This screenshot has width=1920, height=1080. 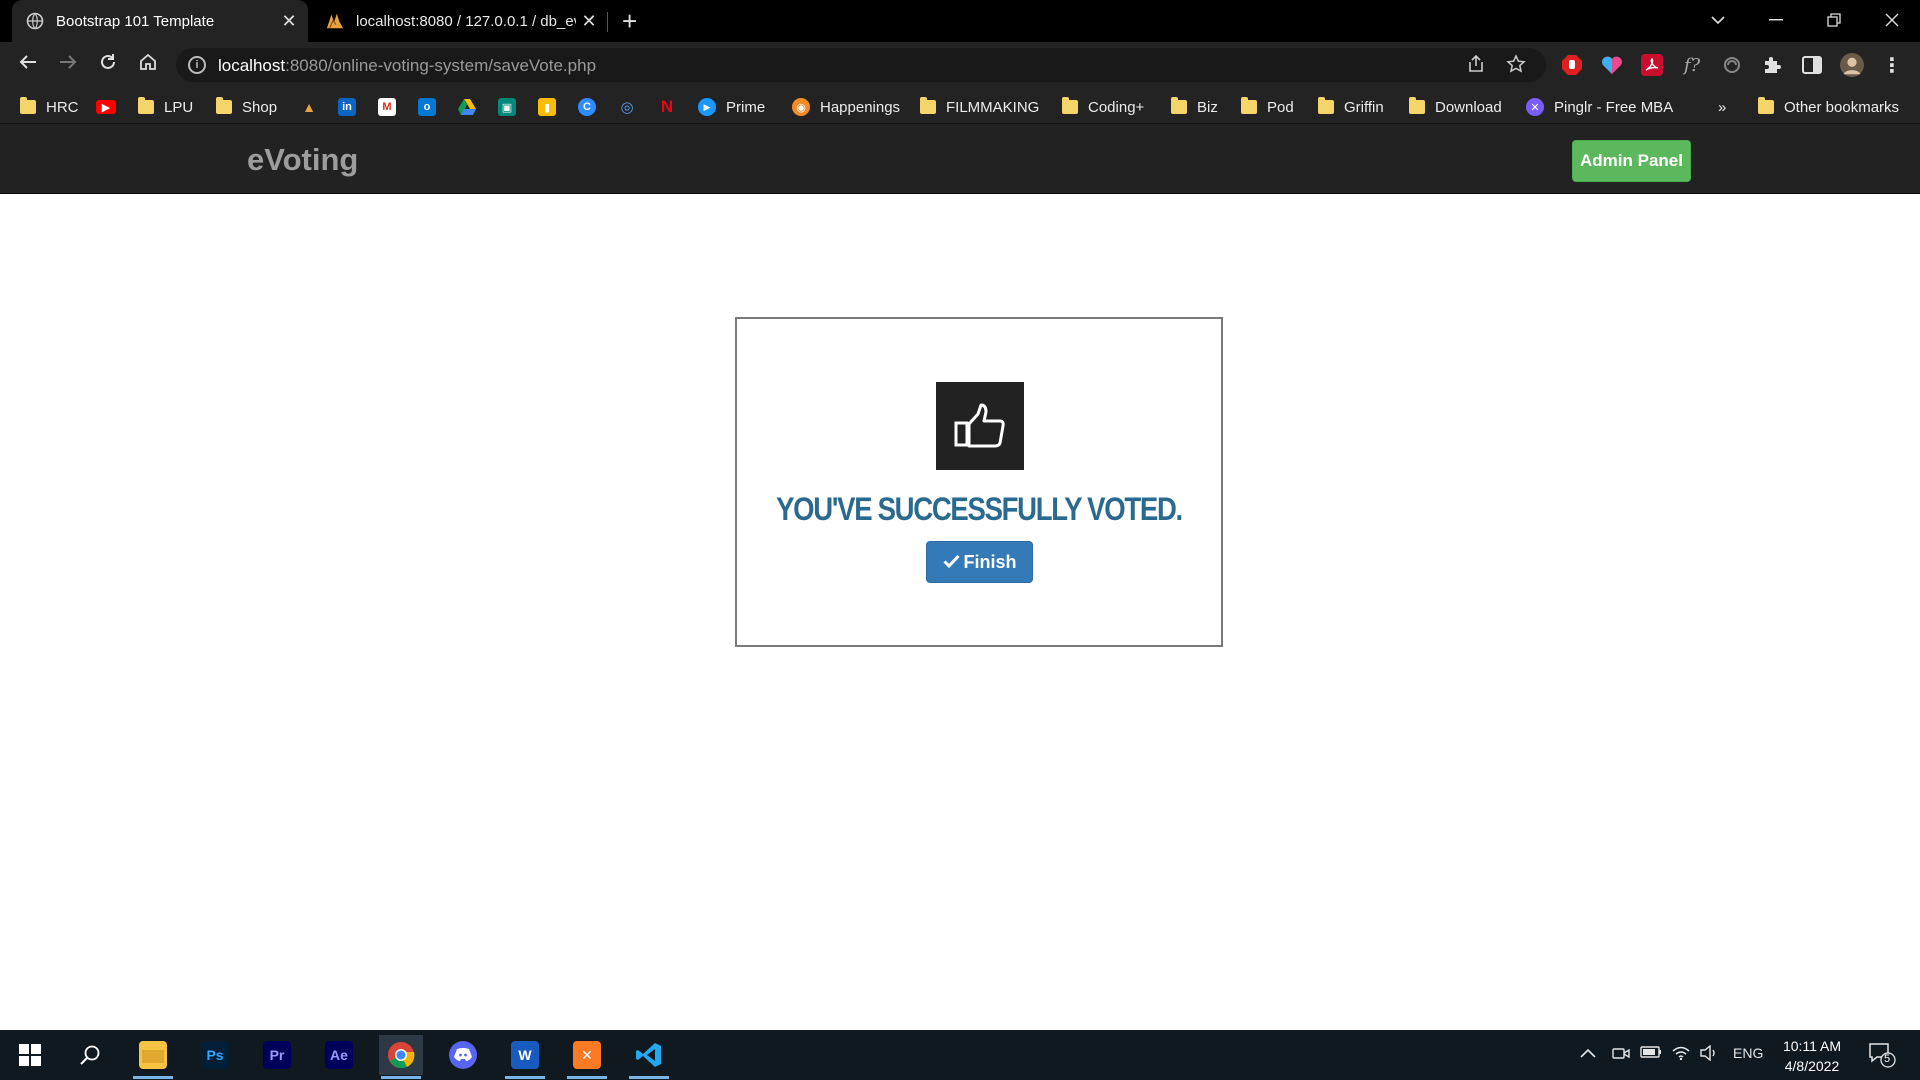 I want to click on bookmark-shortcut: ▲, so click(x=309, y=107).